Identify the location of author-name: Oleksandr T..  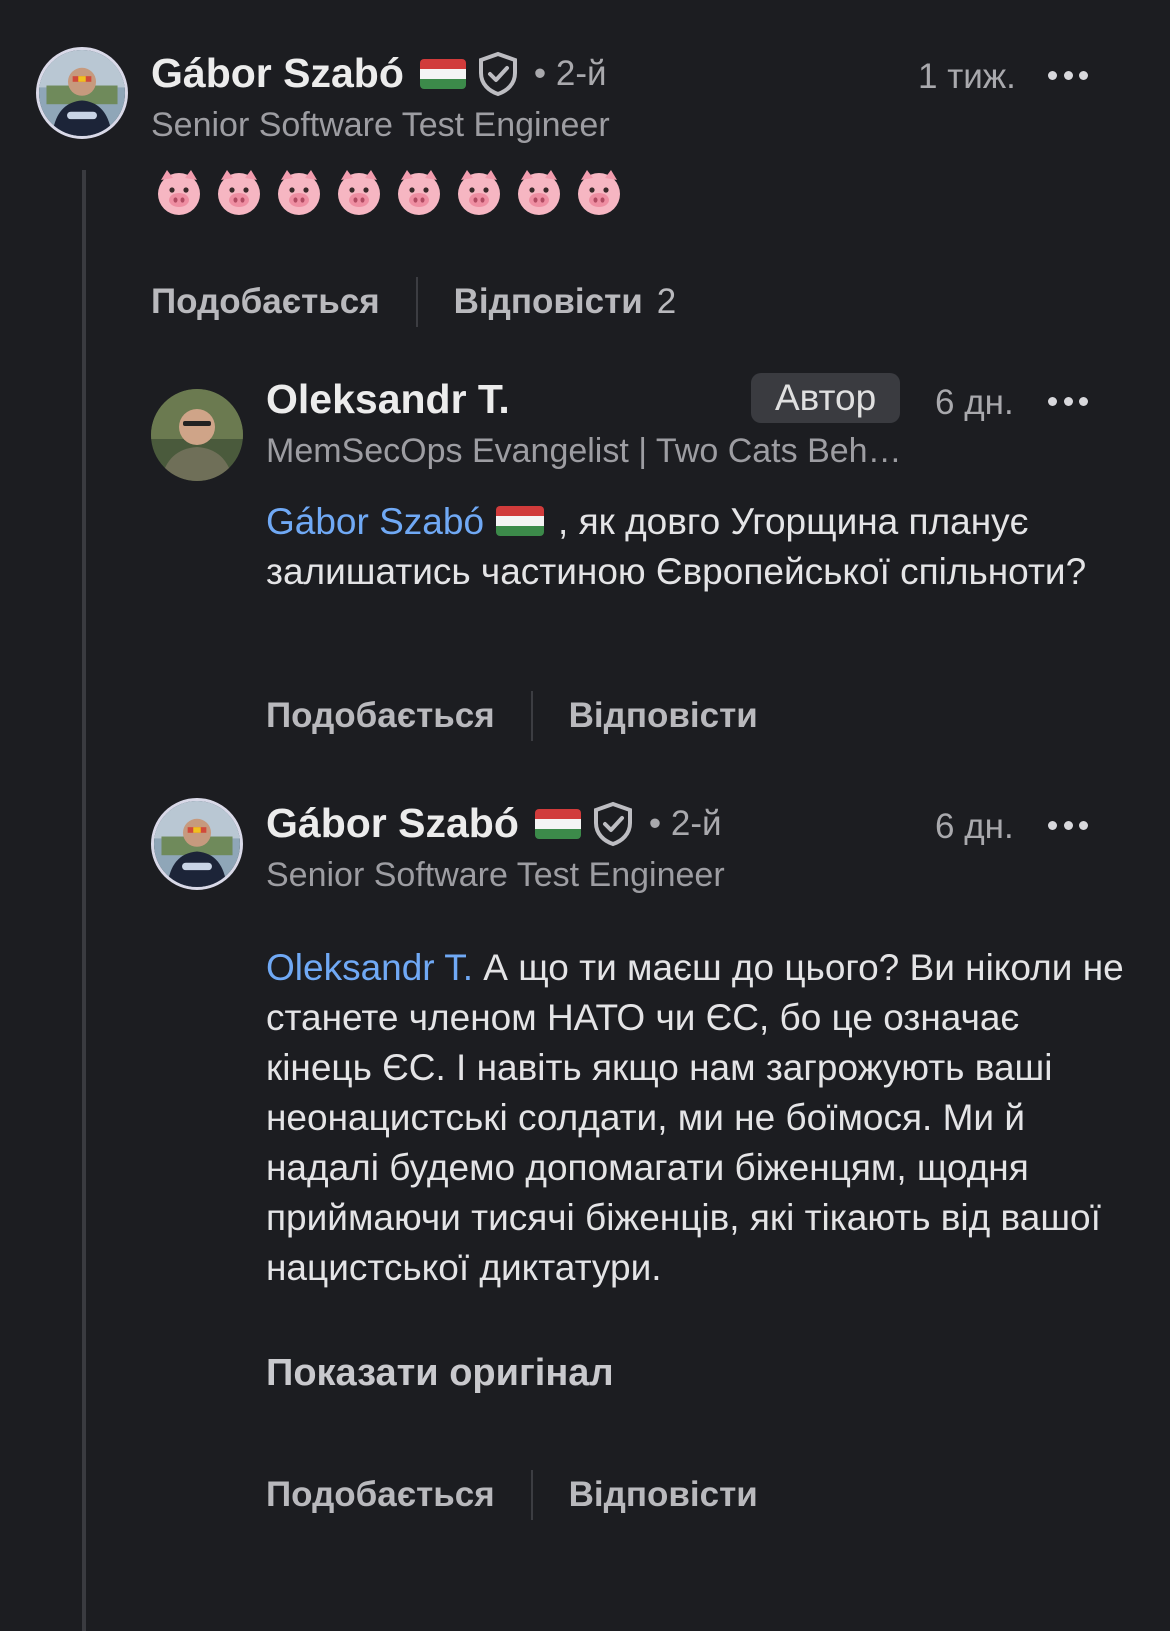
(388, 399).